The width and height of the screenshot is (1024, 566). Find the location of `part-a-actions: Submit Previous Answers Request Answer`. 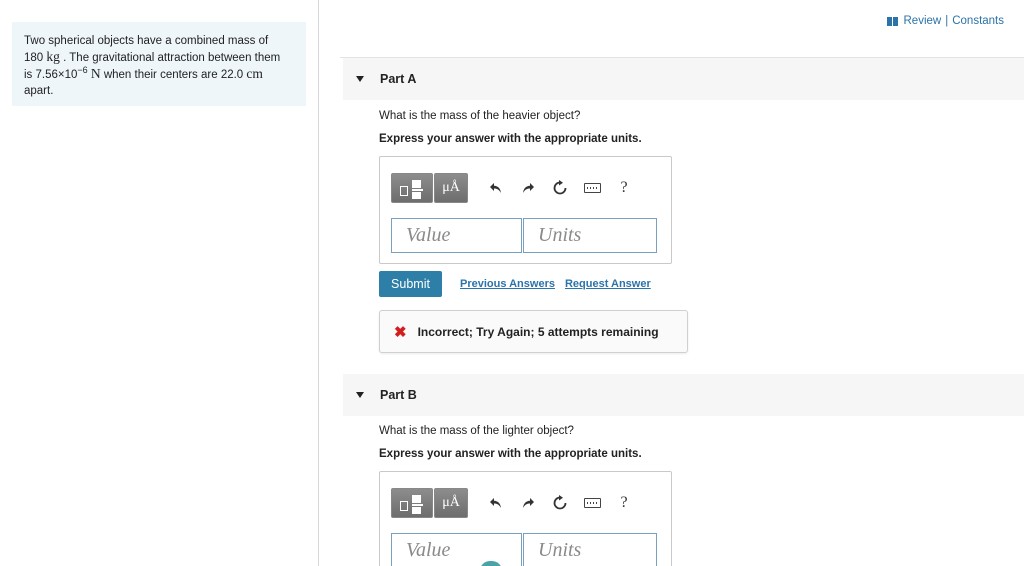

part-a-actions: Submit Previous Answers Request Answer is located at coordinates (515, 284).